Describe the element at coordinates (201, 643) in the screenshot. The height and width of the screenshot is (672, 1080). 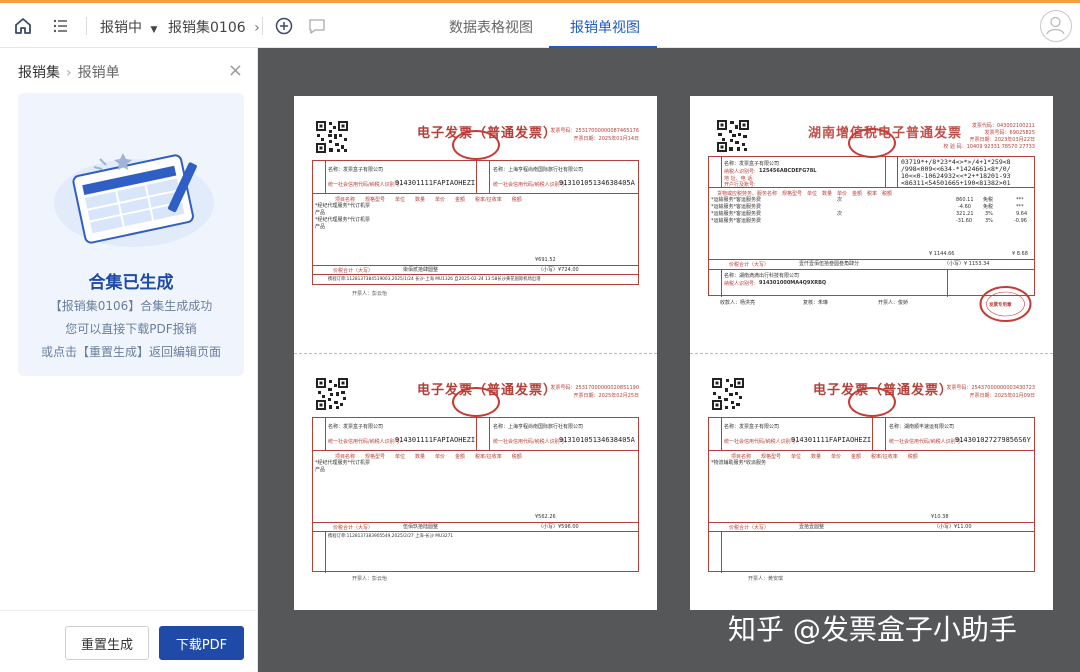
I see `download-pdf-button: 下载PDF` at that location.